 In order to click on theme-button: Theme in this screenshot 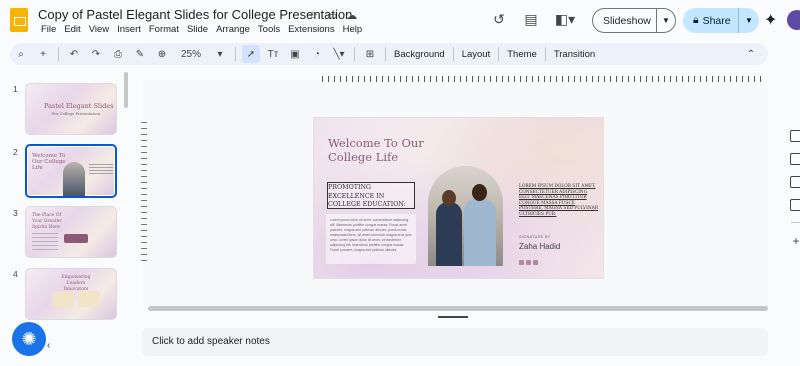, I will do `click(522, 54)`.